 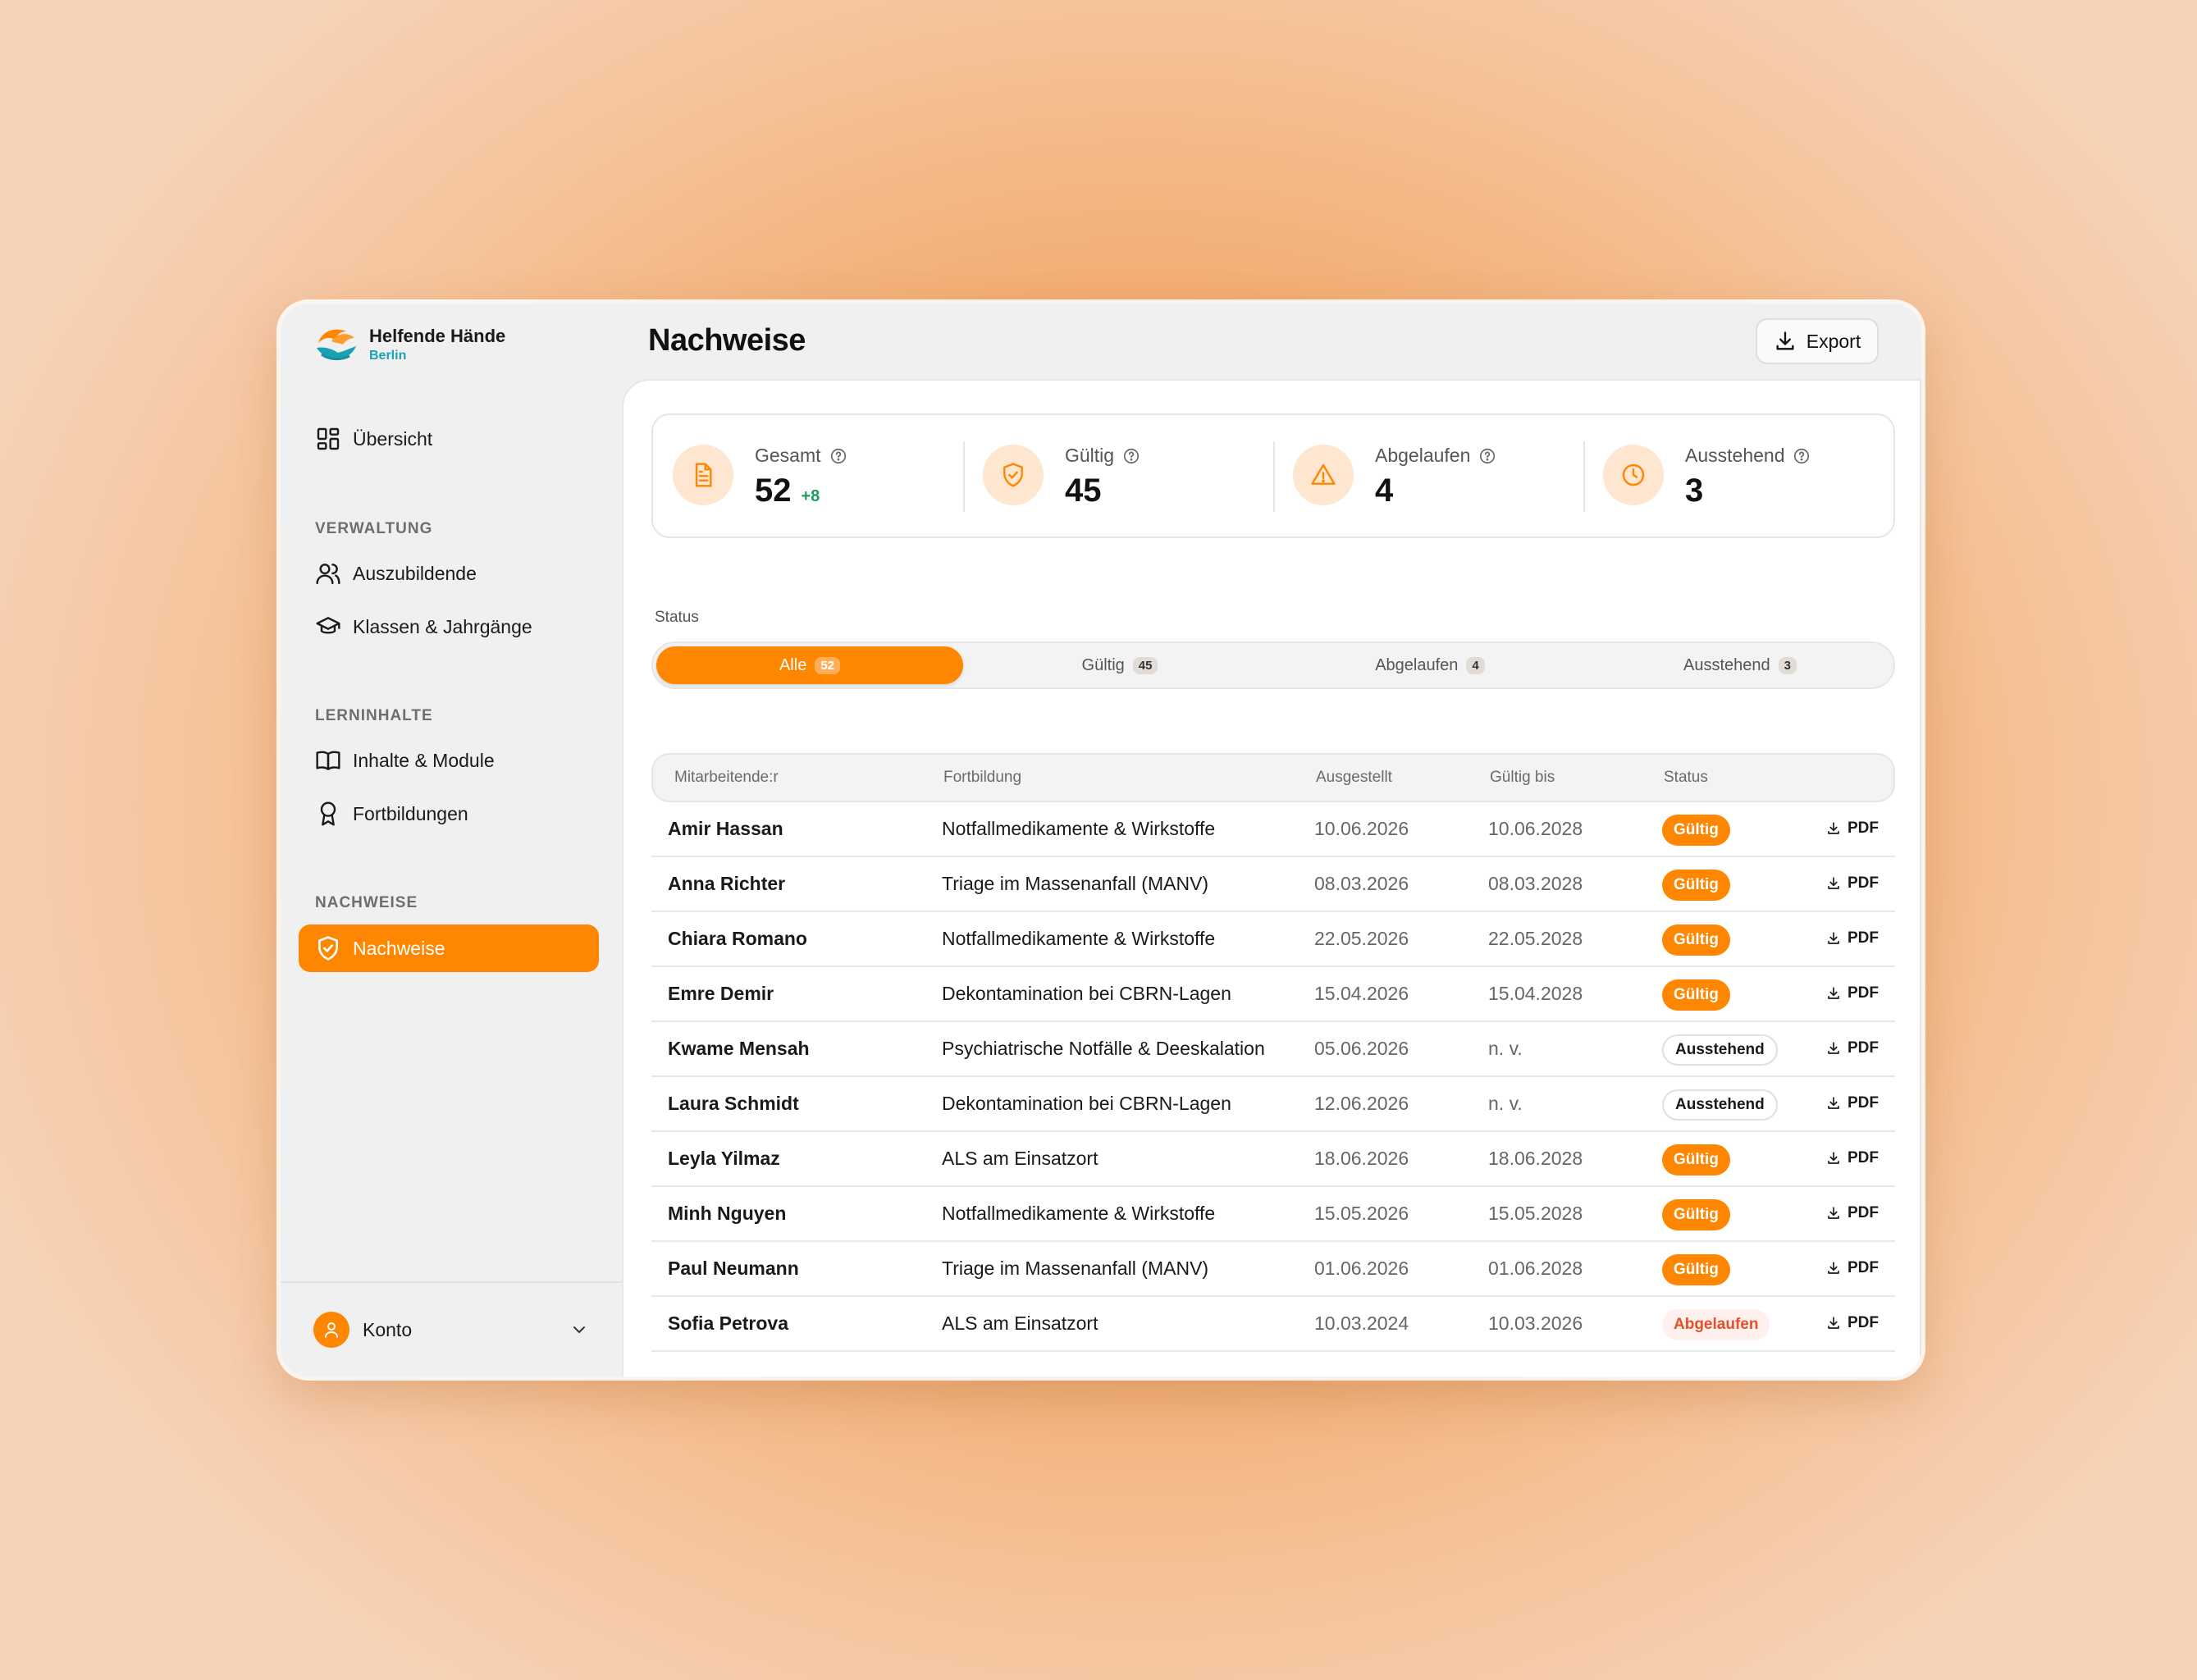 I want to click on column-header: Fortbildung, so click(x=982, y=778).